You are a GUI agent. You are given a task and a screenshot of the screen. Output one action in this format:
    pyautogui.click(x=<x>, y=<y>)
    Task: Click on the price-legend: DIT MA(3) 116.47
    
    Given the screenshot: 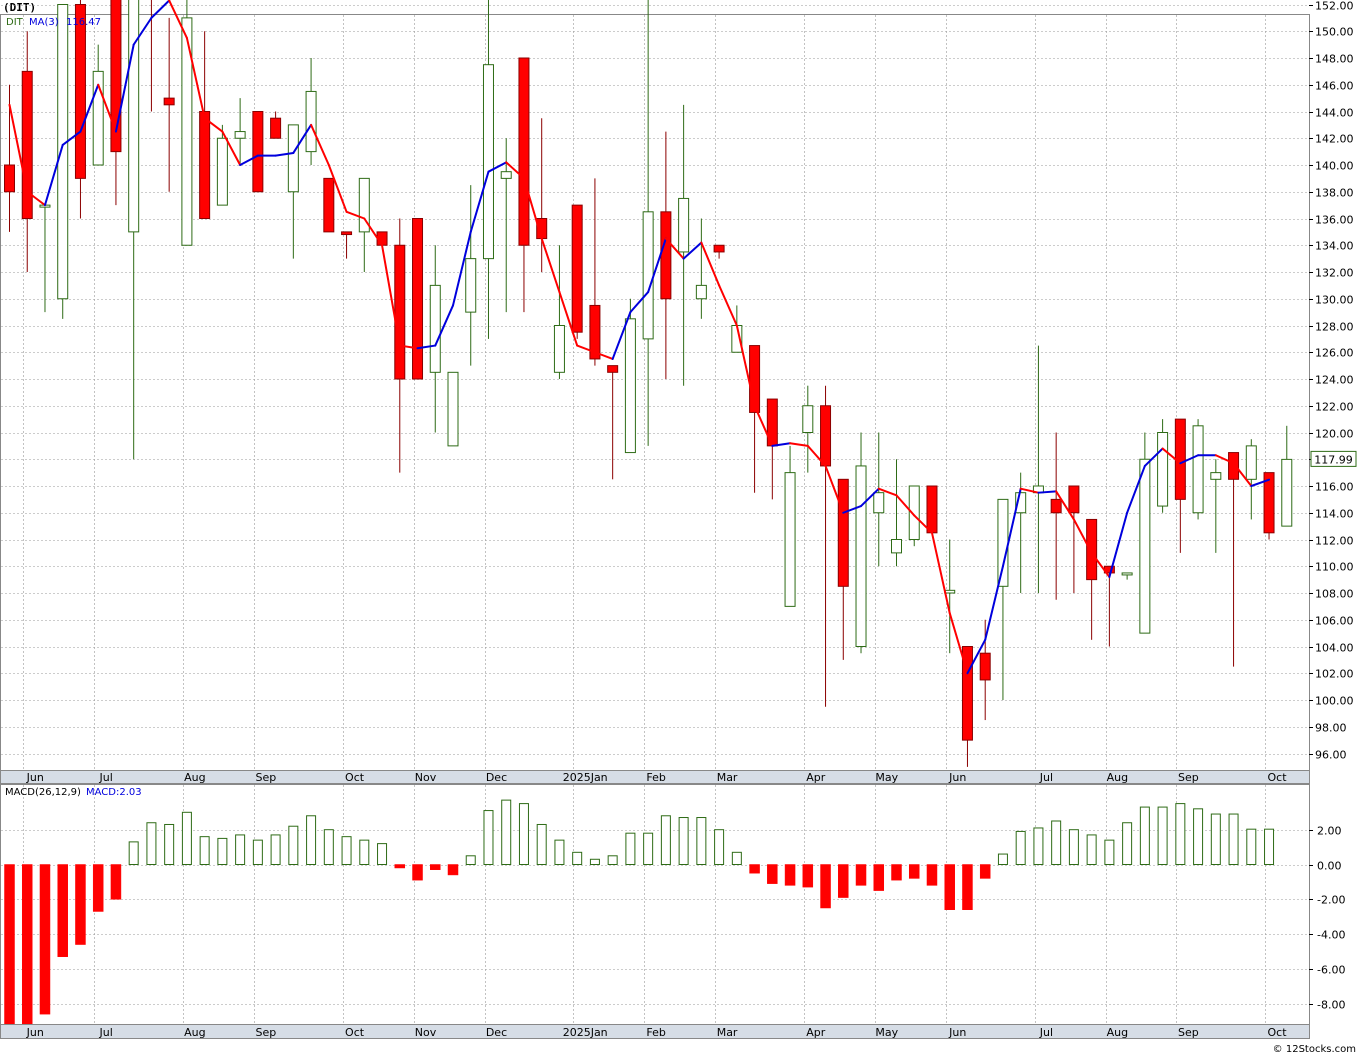 What is the action you would take?
    pyautogui.click(x=53, y=22)
    